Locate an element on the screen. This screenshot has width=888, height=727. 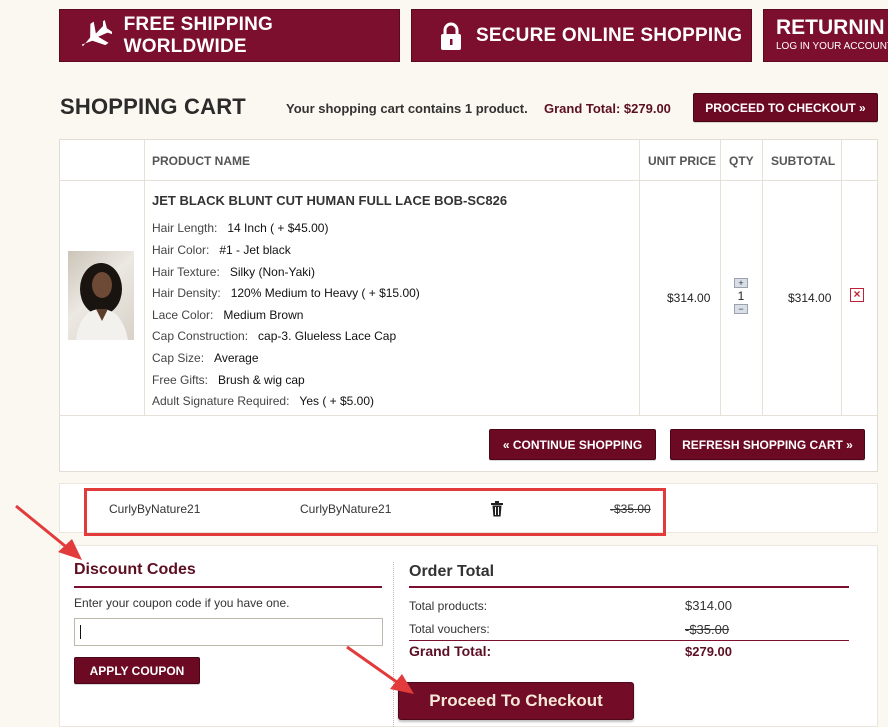
proceed-to-checkout-button-top: PROCEED TO CHECKOUT » is located at coordinates (785, 107).